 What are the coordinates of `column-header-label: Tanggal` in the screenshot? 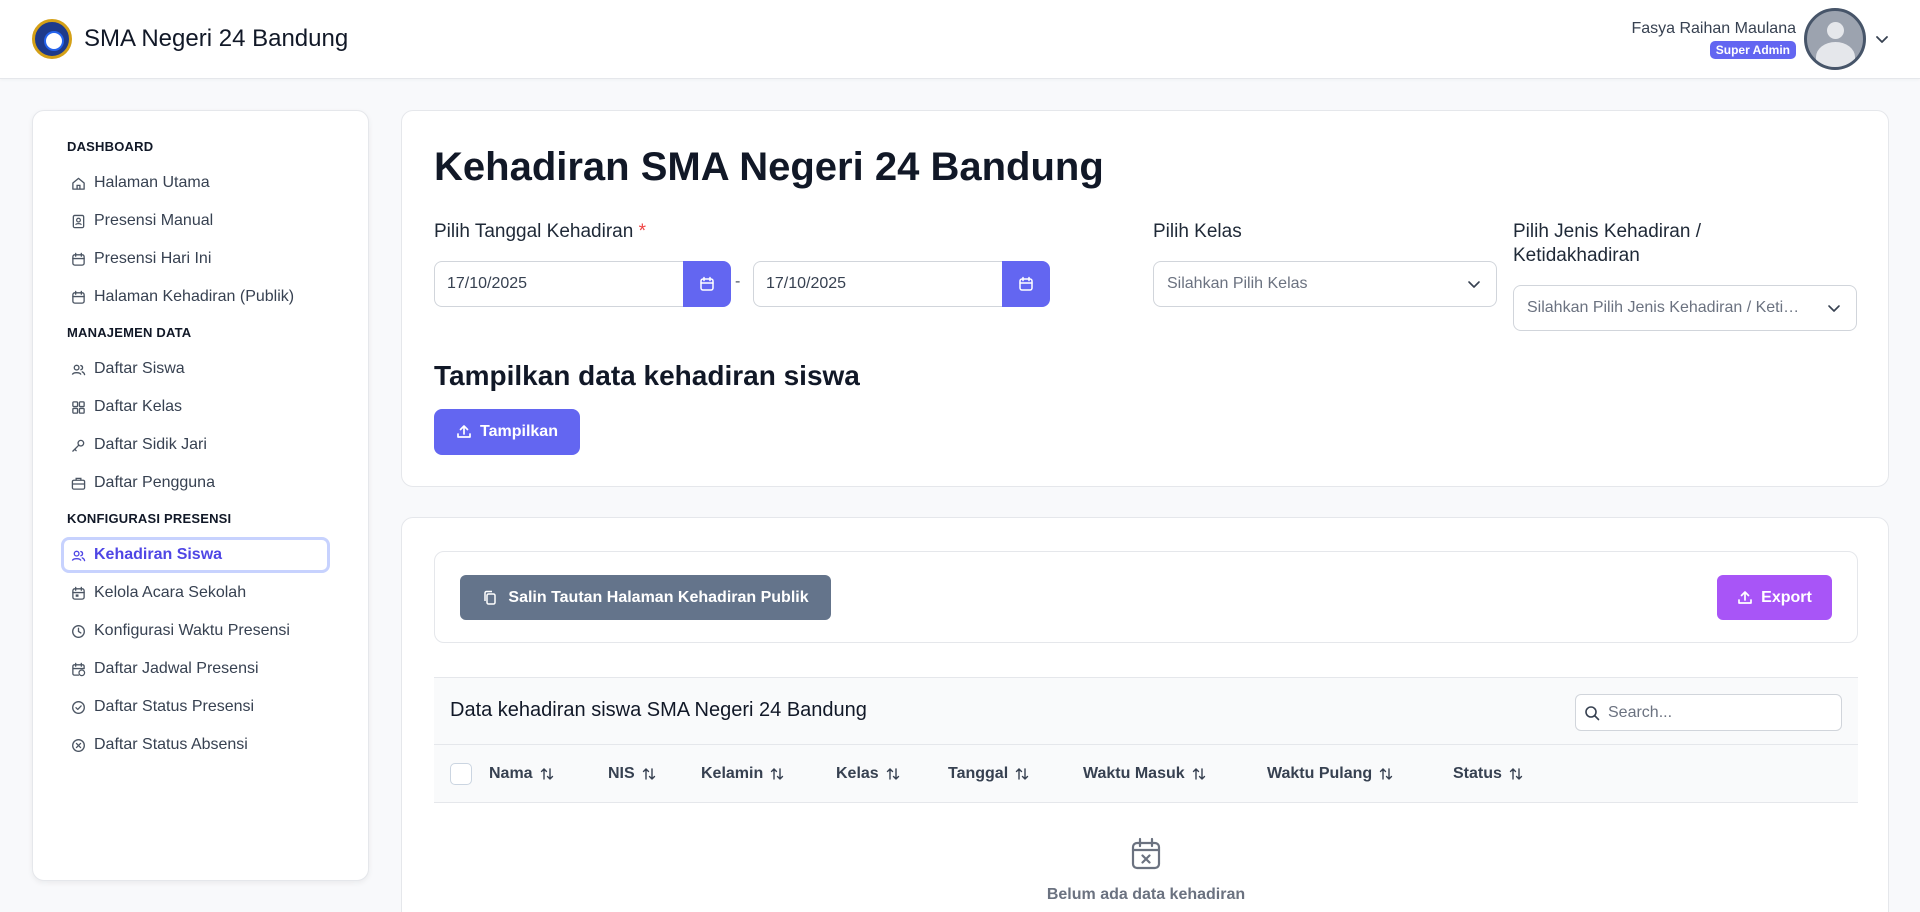 It's located at (978, 773).